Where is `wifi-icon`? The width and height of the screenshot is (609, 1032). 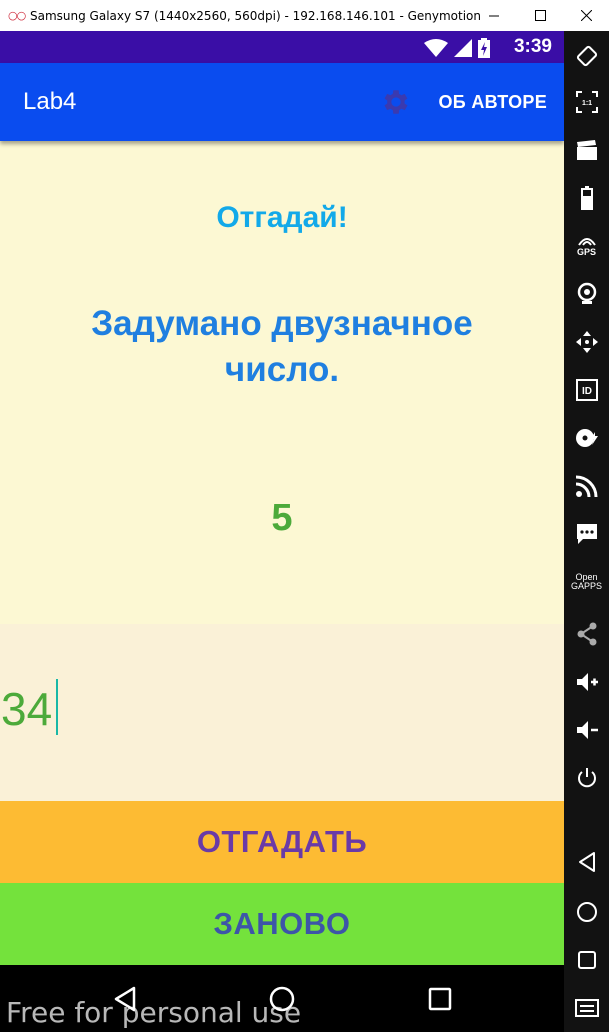
wifi-icon is located at coordinates (436, 48).